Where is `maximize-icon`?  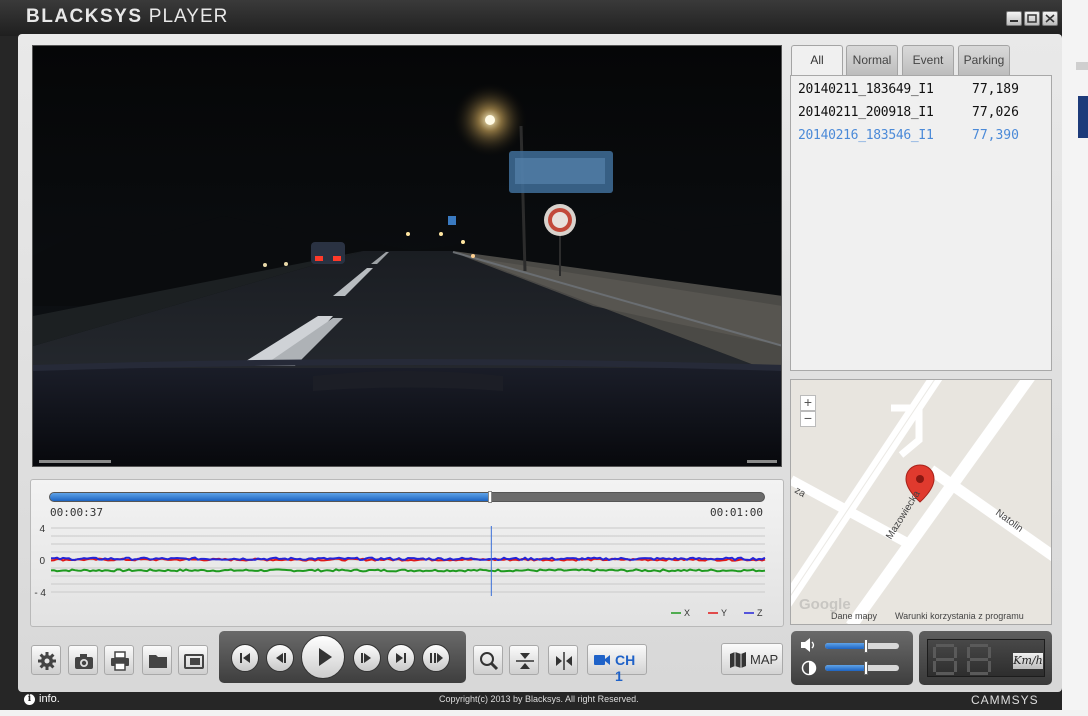
maximize-icon is located at coordinates (1032, 18).